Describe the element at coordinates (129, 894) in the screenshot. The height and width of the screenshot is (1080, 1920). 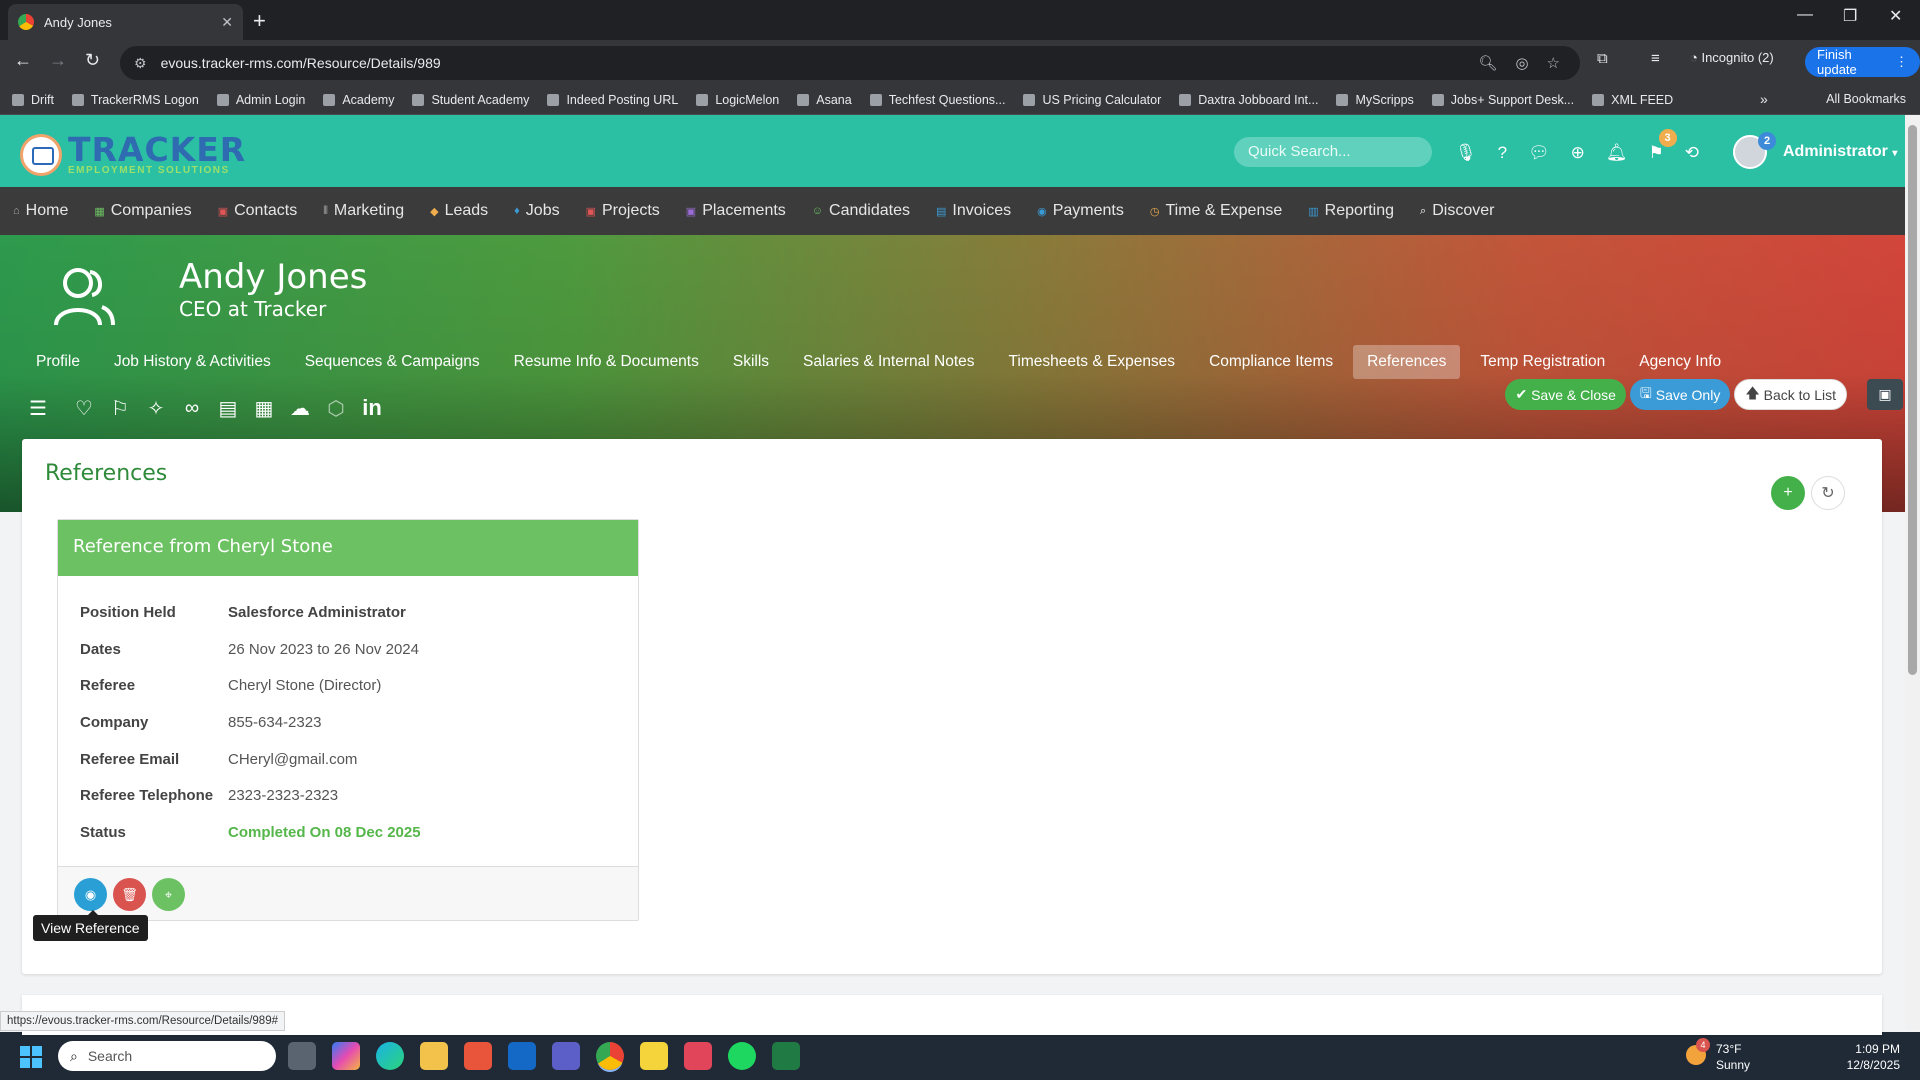
I see `delete-reference-button: 🗑︎` at that location.